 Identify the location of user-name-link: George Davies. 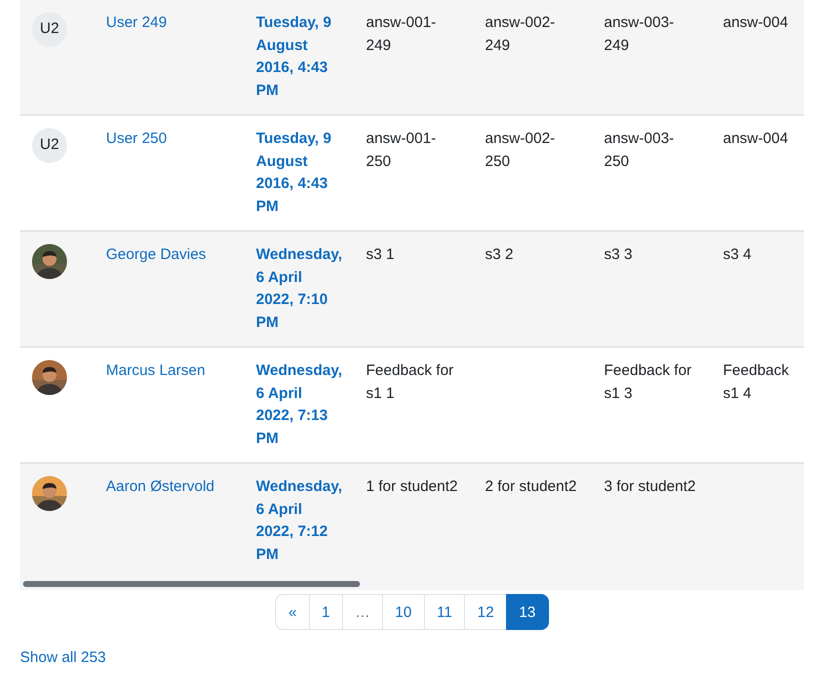
(156, 254).